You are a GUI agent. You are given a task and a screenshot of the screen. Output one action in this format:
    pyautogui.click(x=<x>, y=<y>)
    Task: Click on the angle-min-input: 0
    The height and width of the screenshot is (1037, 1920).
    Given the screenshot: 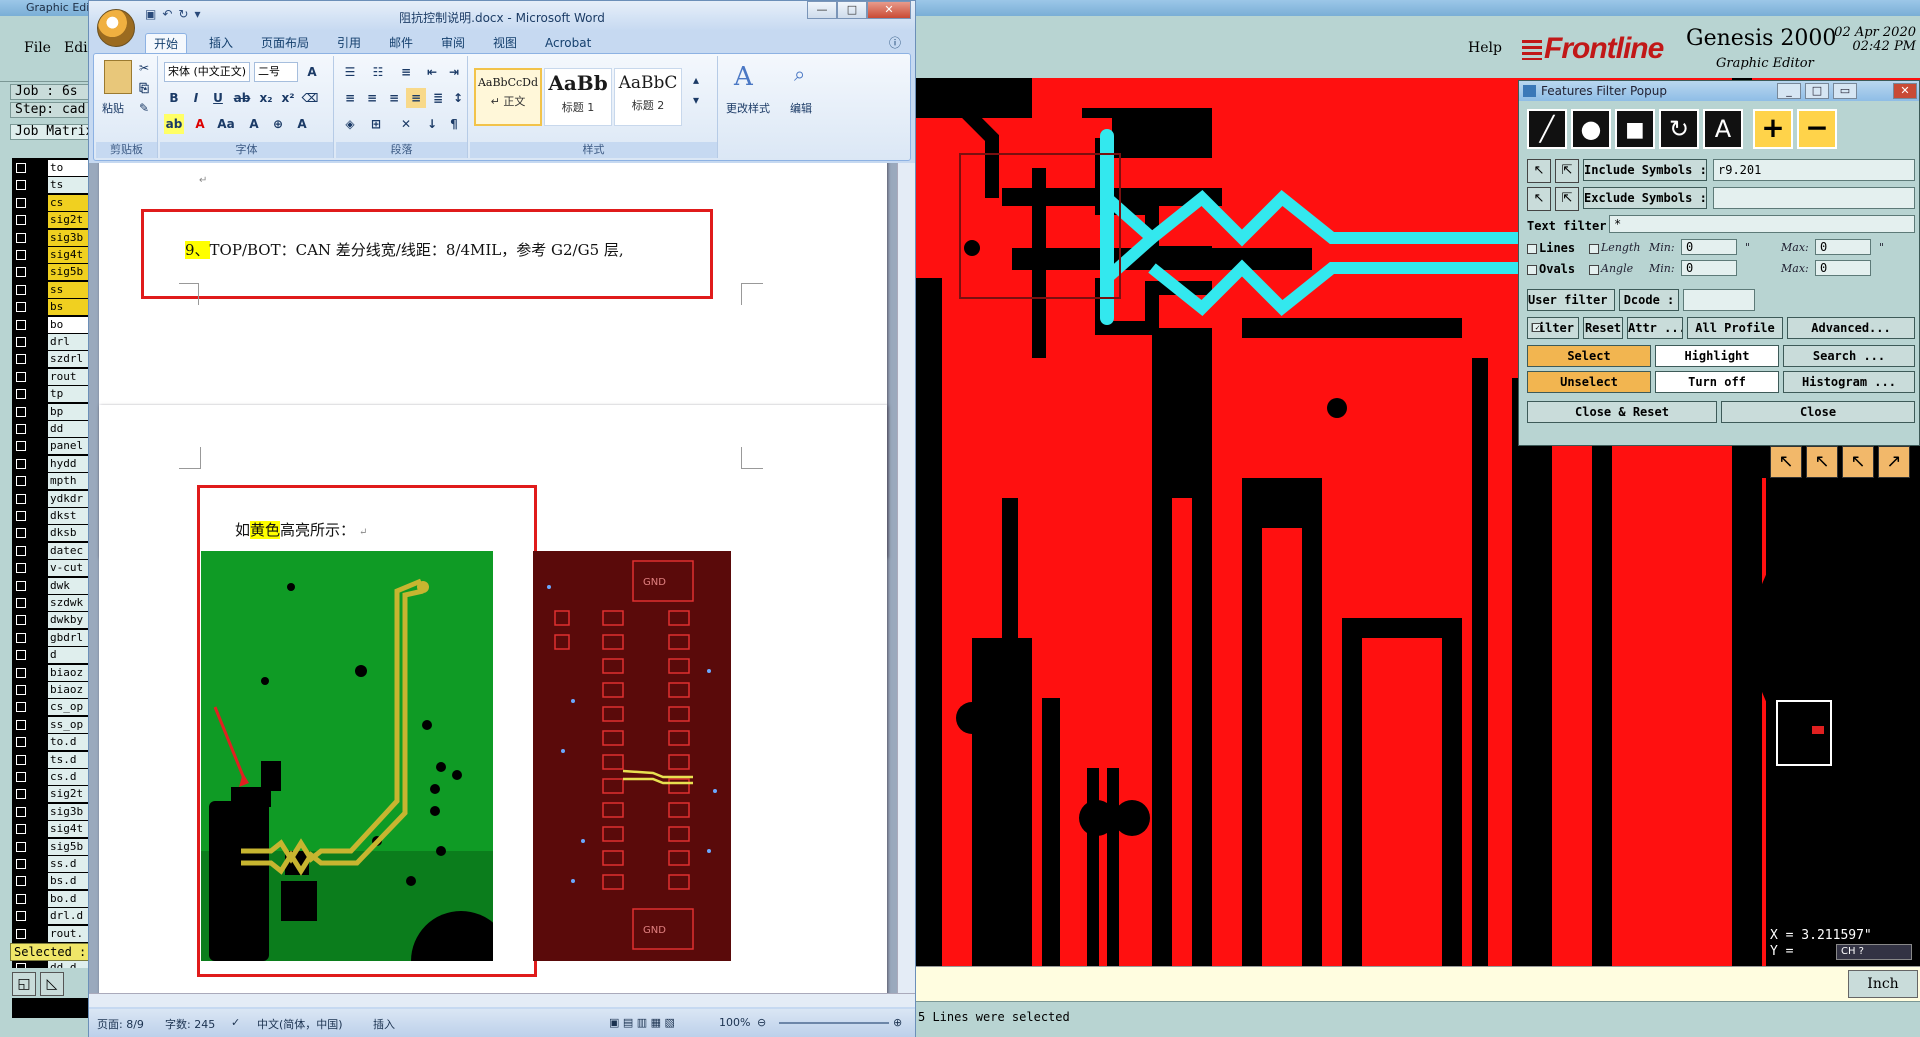 What is the action you would take?
    pyautogui.click(x=1709, y=268)
    